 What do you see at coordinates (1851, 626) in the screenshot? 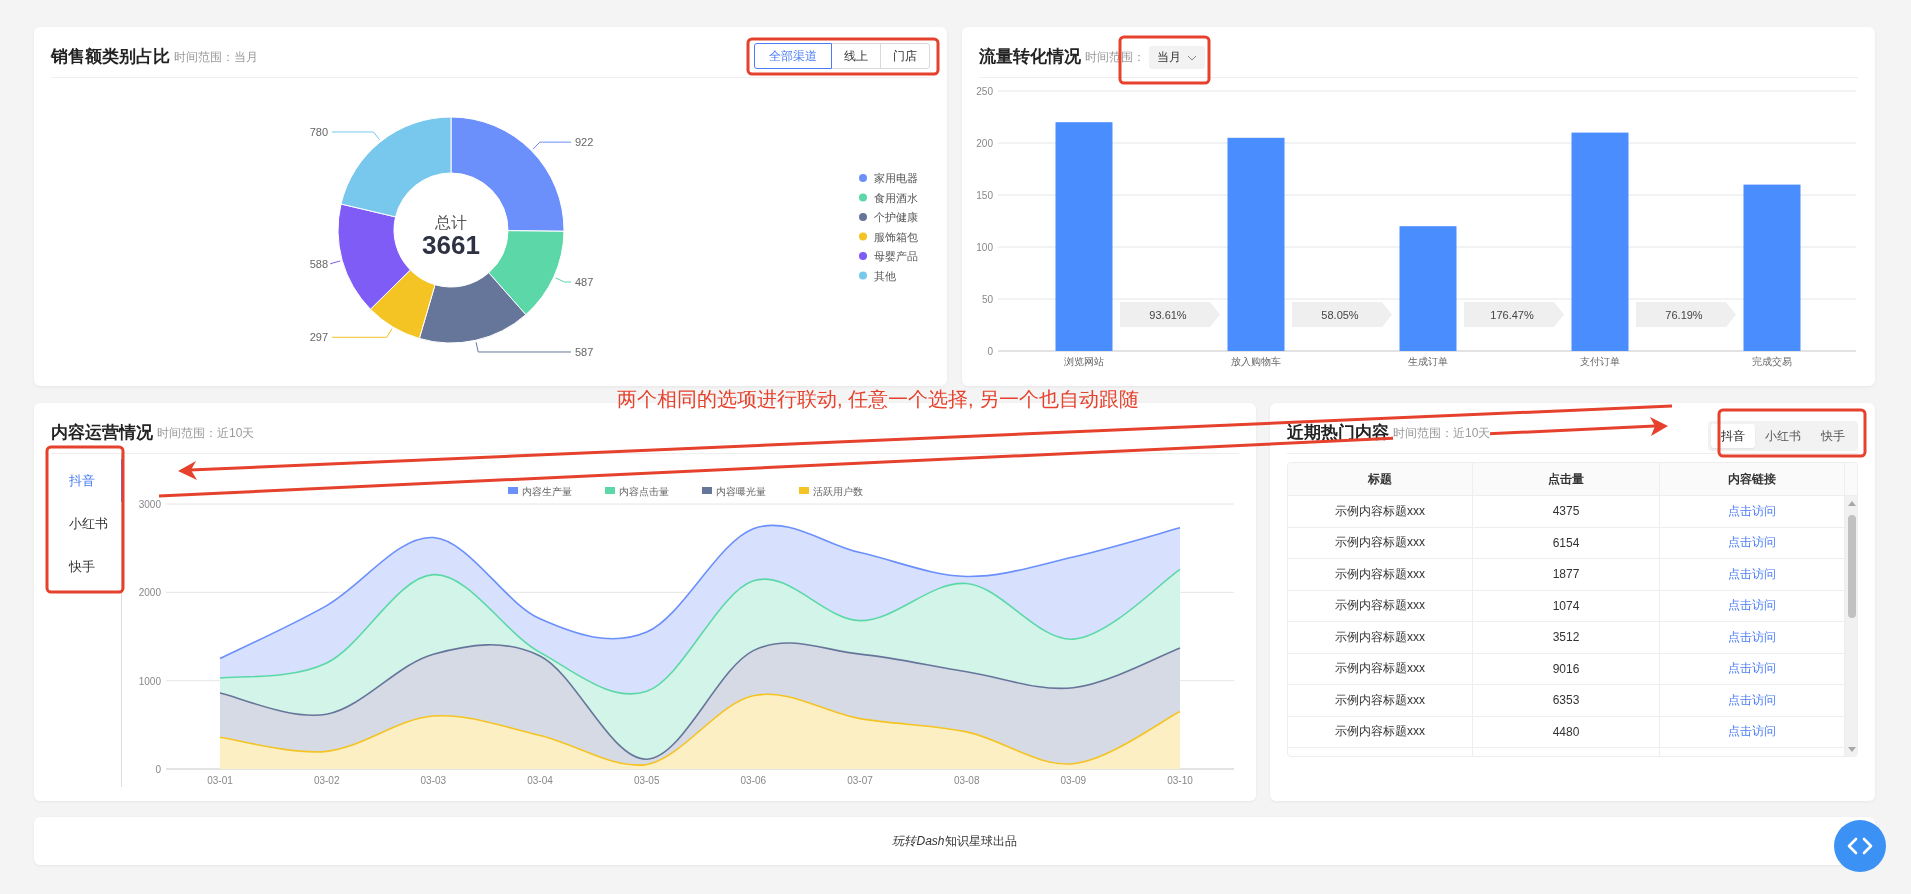
I see `scrollbar` at bounding box center [1851, 626].